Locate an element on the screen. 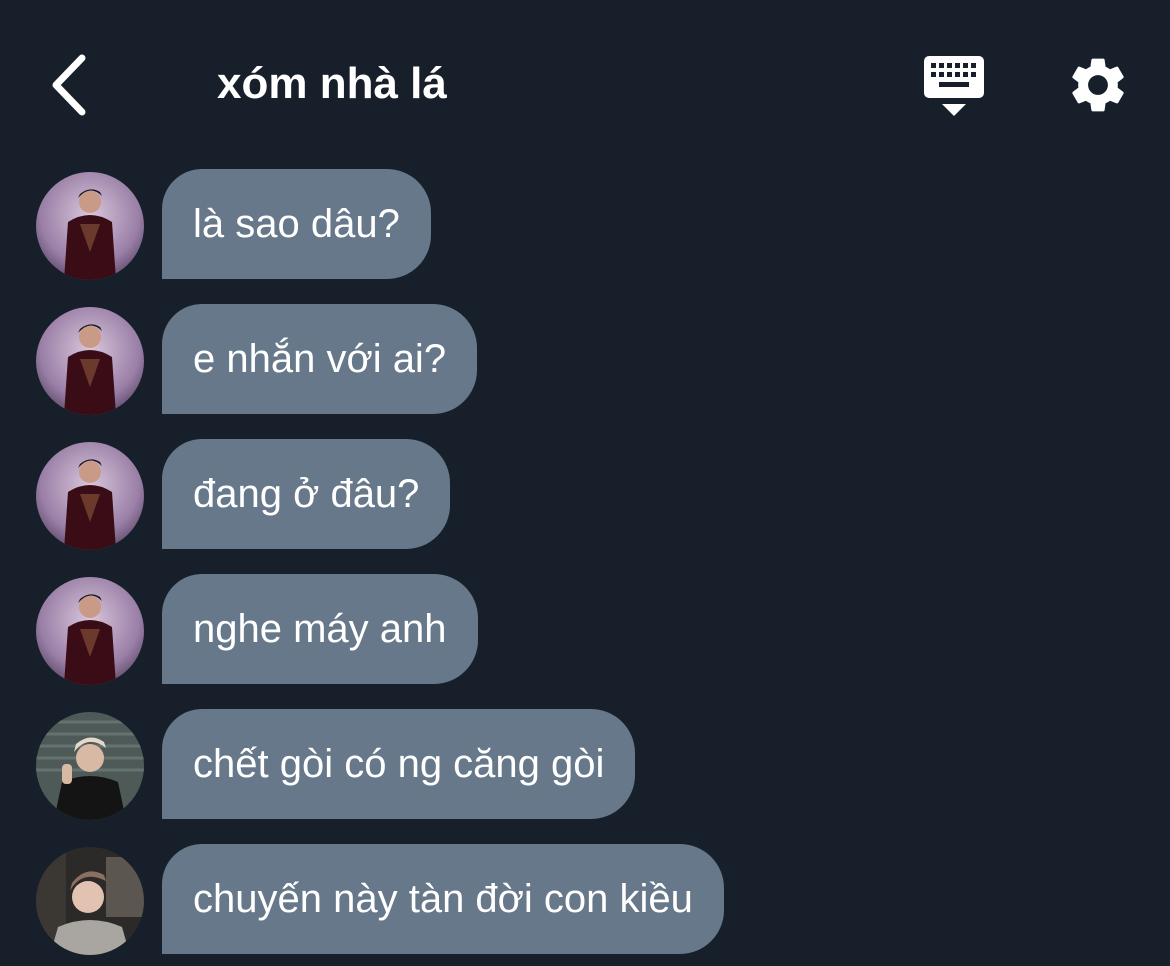 Image resolution: width=1170 pixels, height=966 pixels. settings-button is located at coordinates (1098, 85).